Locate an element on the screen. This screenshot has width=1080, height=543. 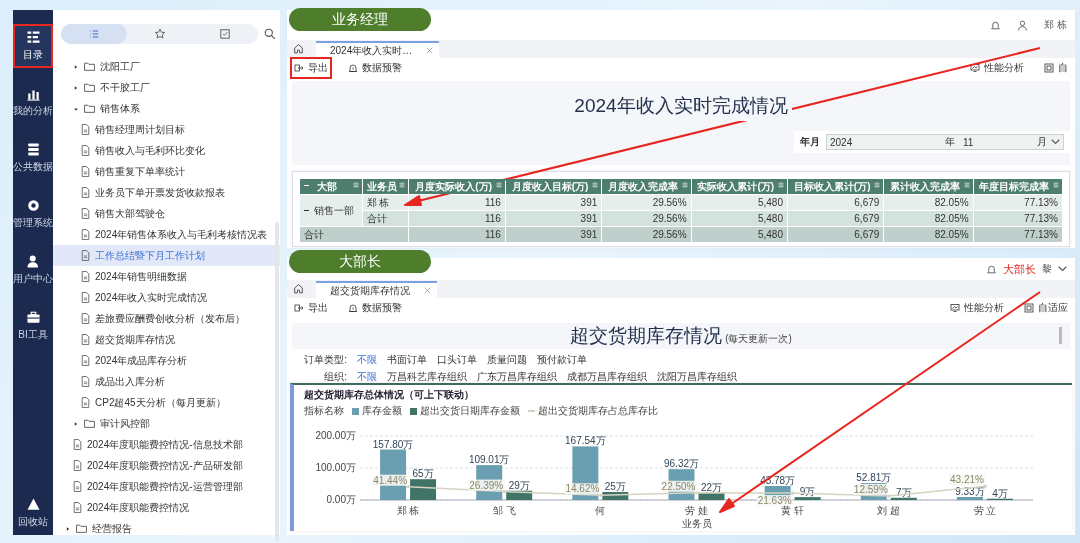
table-cell: 销售一部 is located at coordinates (331, 210).